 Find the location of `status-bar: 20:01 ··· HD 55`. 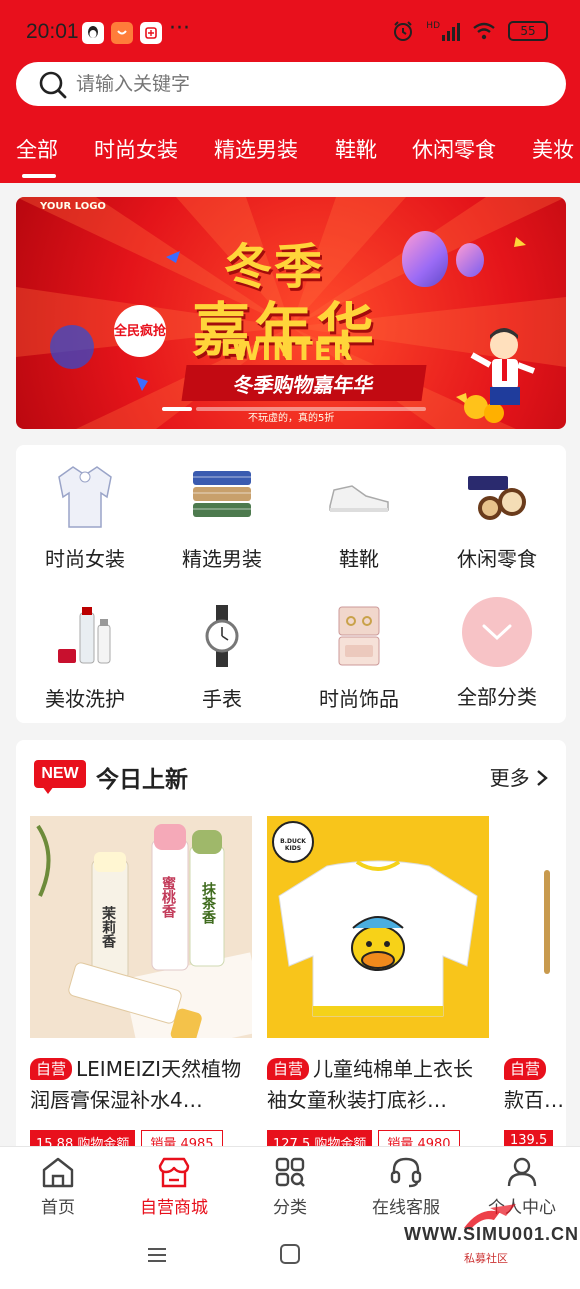

status-bar: 20:01 ··· HD 55 is located at coordinates (290, 34).